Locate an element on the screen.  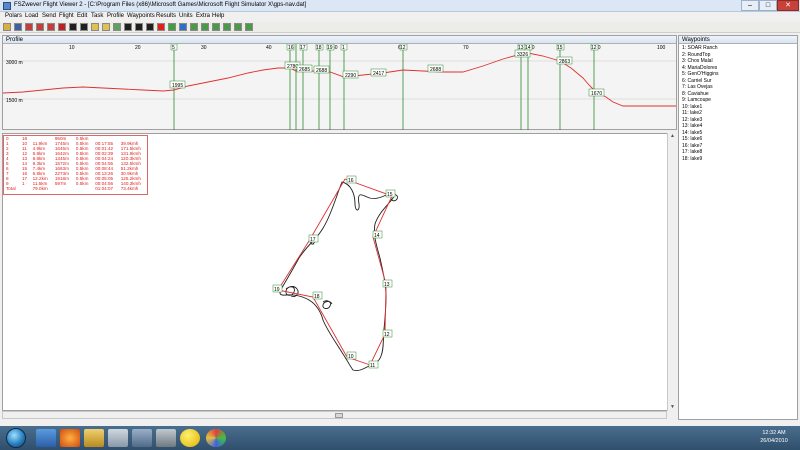
clock-time: 12:32 AM is located at coordinates (774, 433).